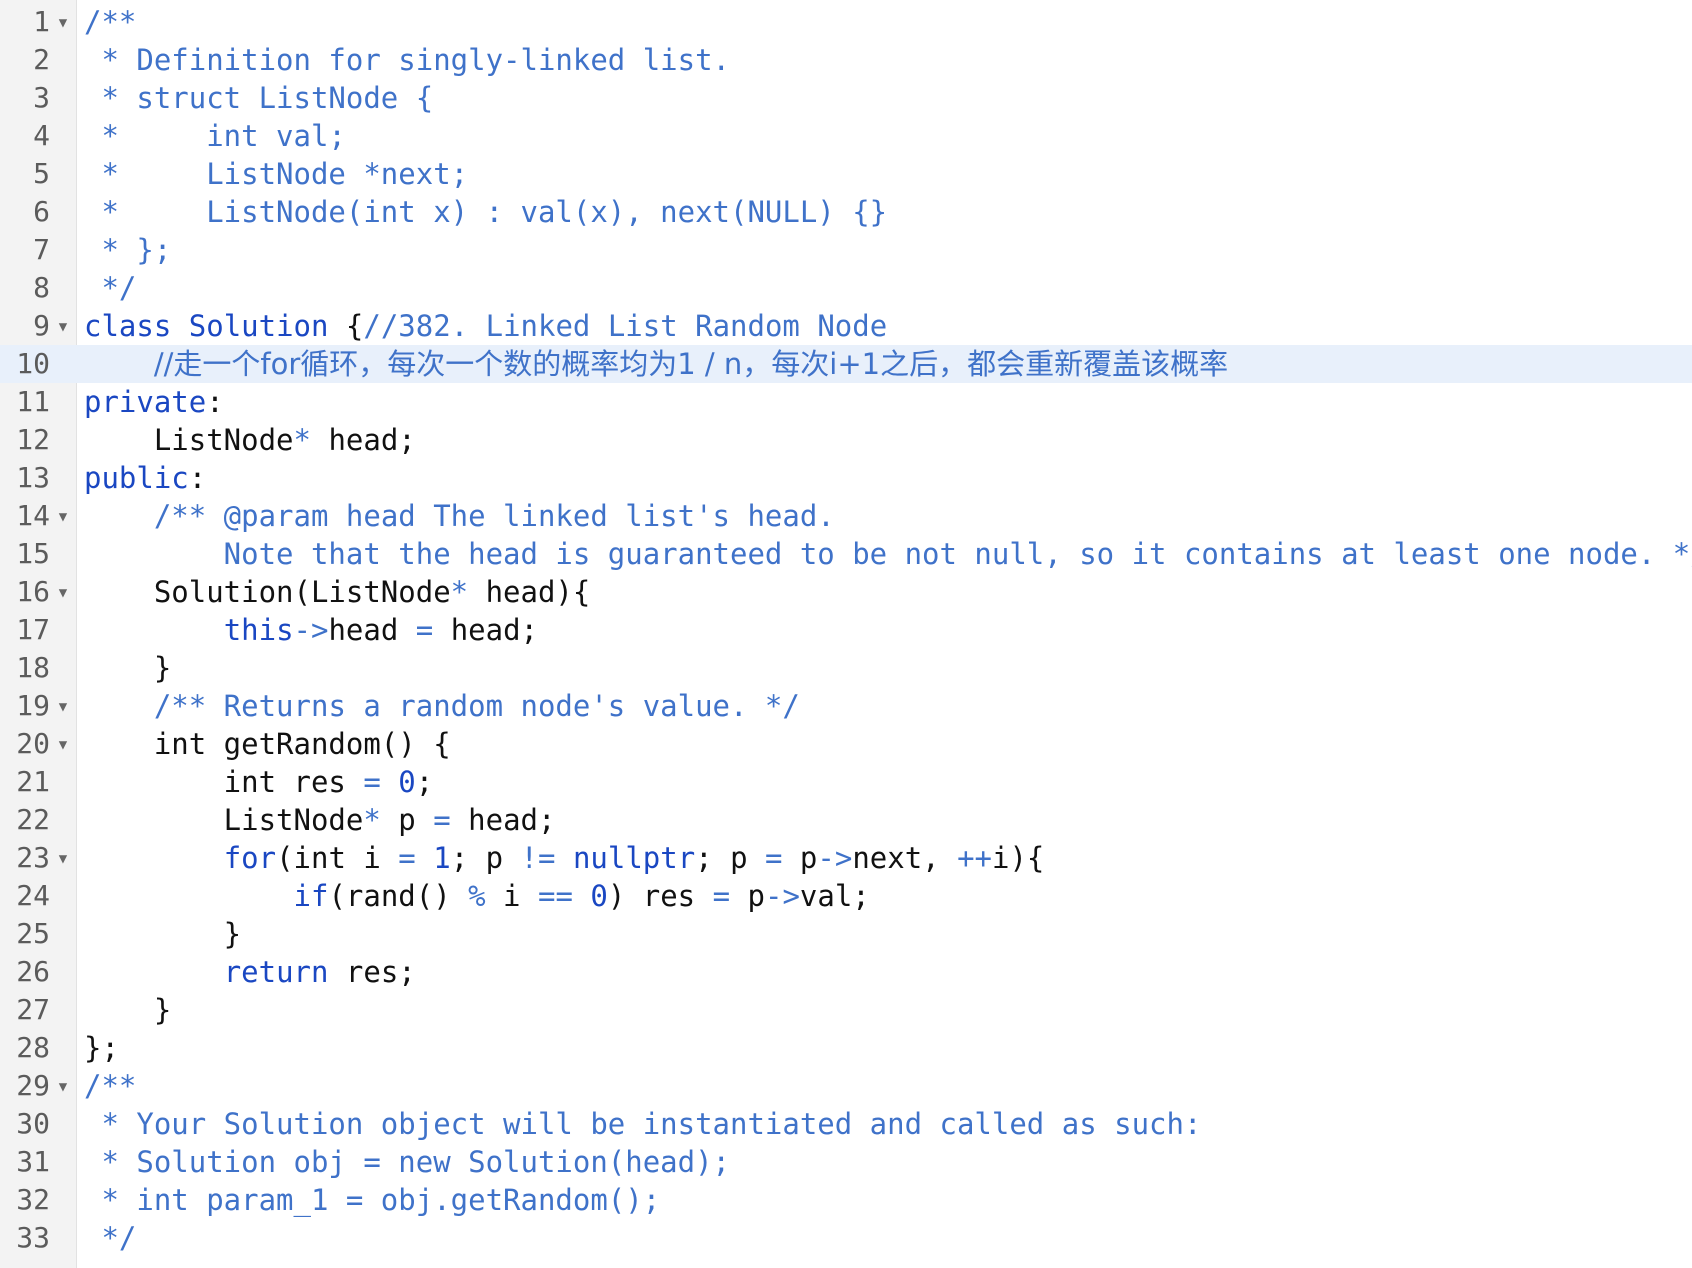 The height and width of the screenshot is (1268, 1692). I want to click on line-number: 8, so click(41, 287).